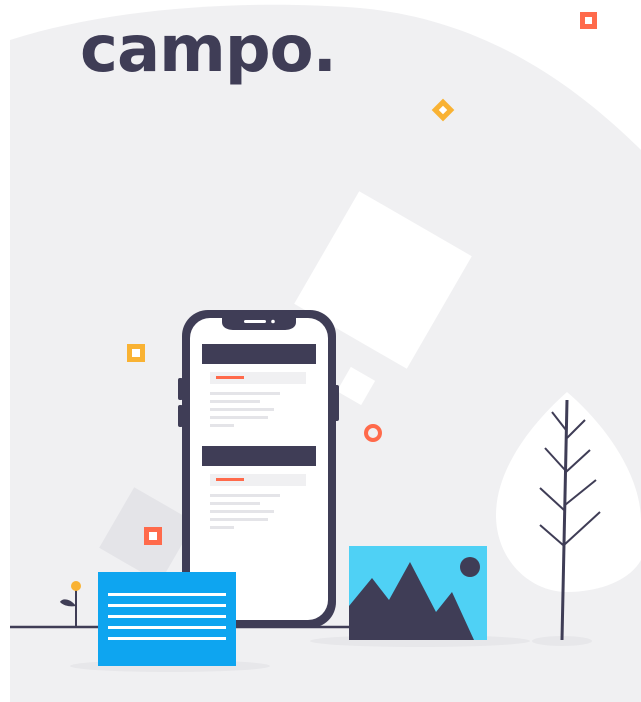 Image resolution: width=641 pixels, height=702 pixels. Describe the element at coordinates (167, 619) in the screenshot. I see `document-card-icon` at that location.